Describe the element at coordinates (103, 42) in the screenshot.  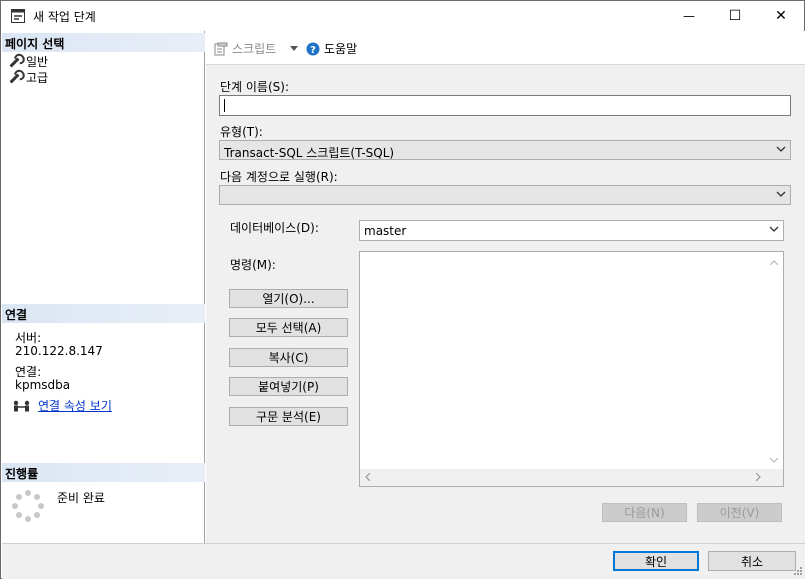
I see `page-select-header: 페이지 선택` at that location.